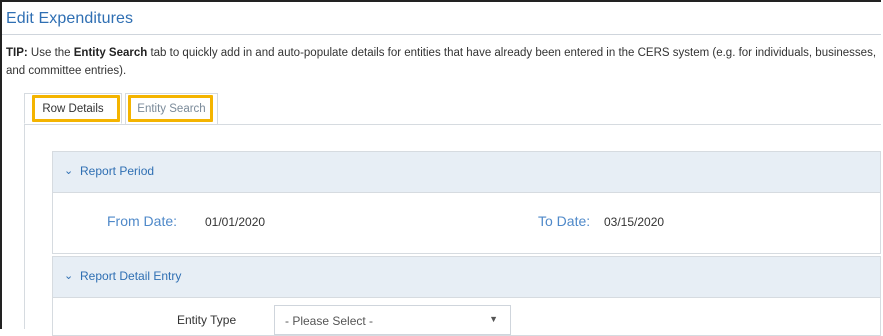  I want to click on report-detail-header: ⌄ Report Detail Entry, so click(466, 277).